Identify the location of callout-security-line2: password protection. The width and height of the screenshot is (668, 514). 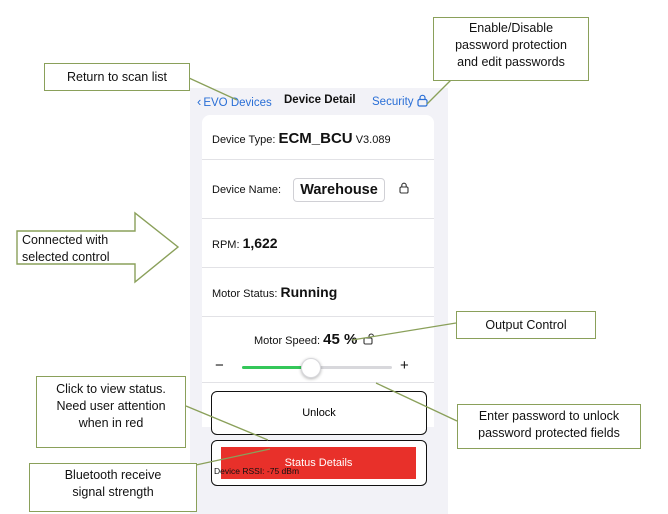
(511, 45).